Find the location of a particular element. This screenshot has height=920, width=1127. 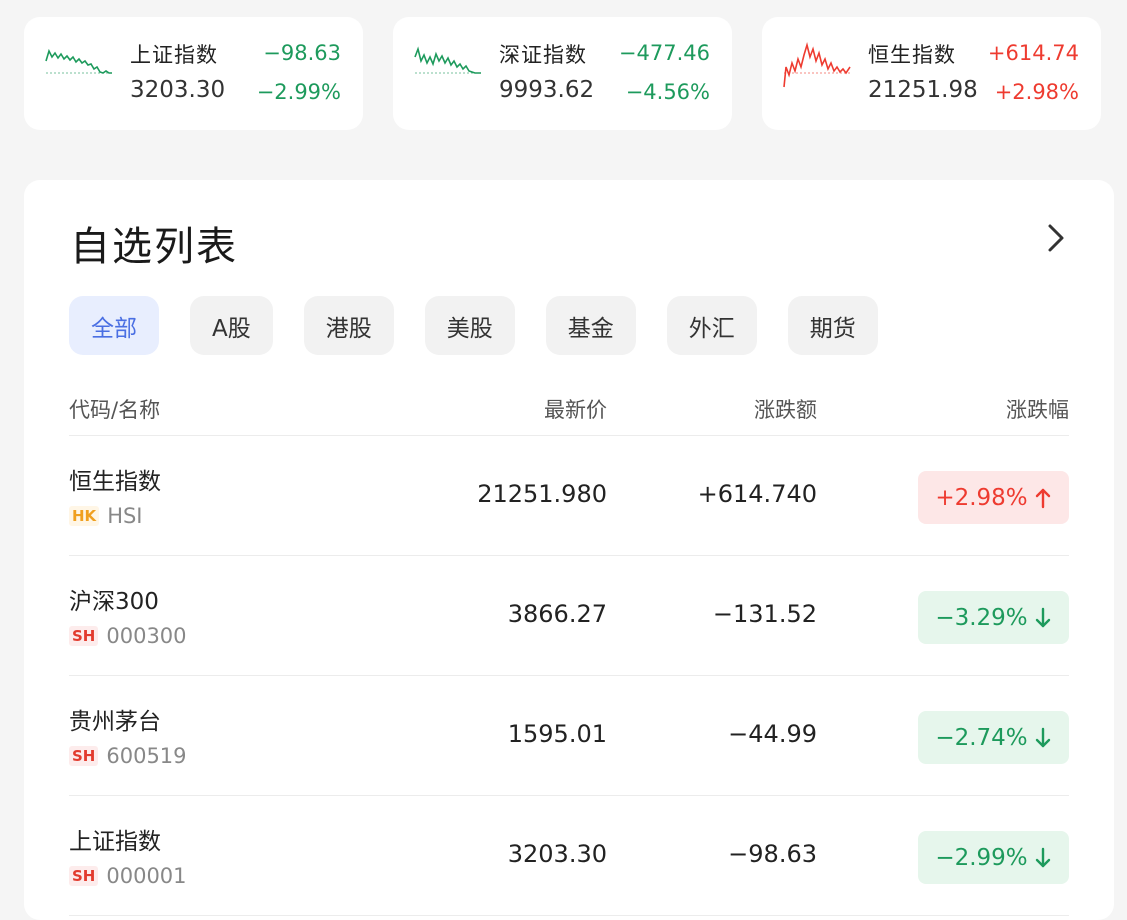

index-percent: −4.56% is located at coordinates (667, 92).